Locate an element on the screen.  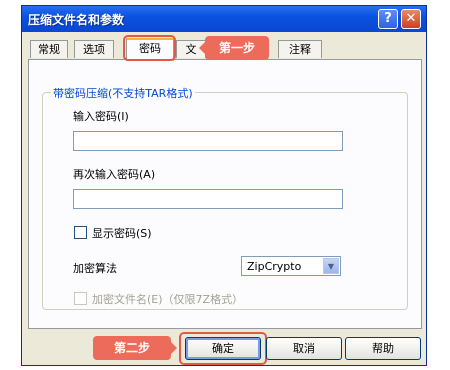
encrypt-names-label: 加密文件名(E)（仅限7Z格式） is located at coordinates (168, 299).